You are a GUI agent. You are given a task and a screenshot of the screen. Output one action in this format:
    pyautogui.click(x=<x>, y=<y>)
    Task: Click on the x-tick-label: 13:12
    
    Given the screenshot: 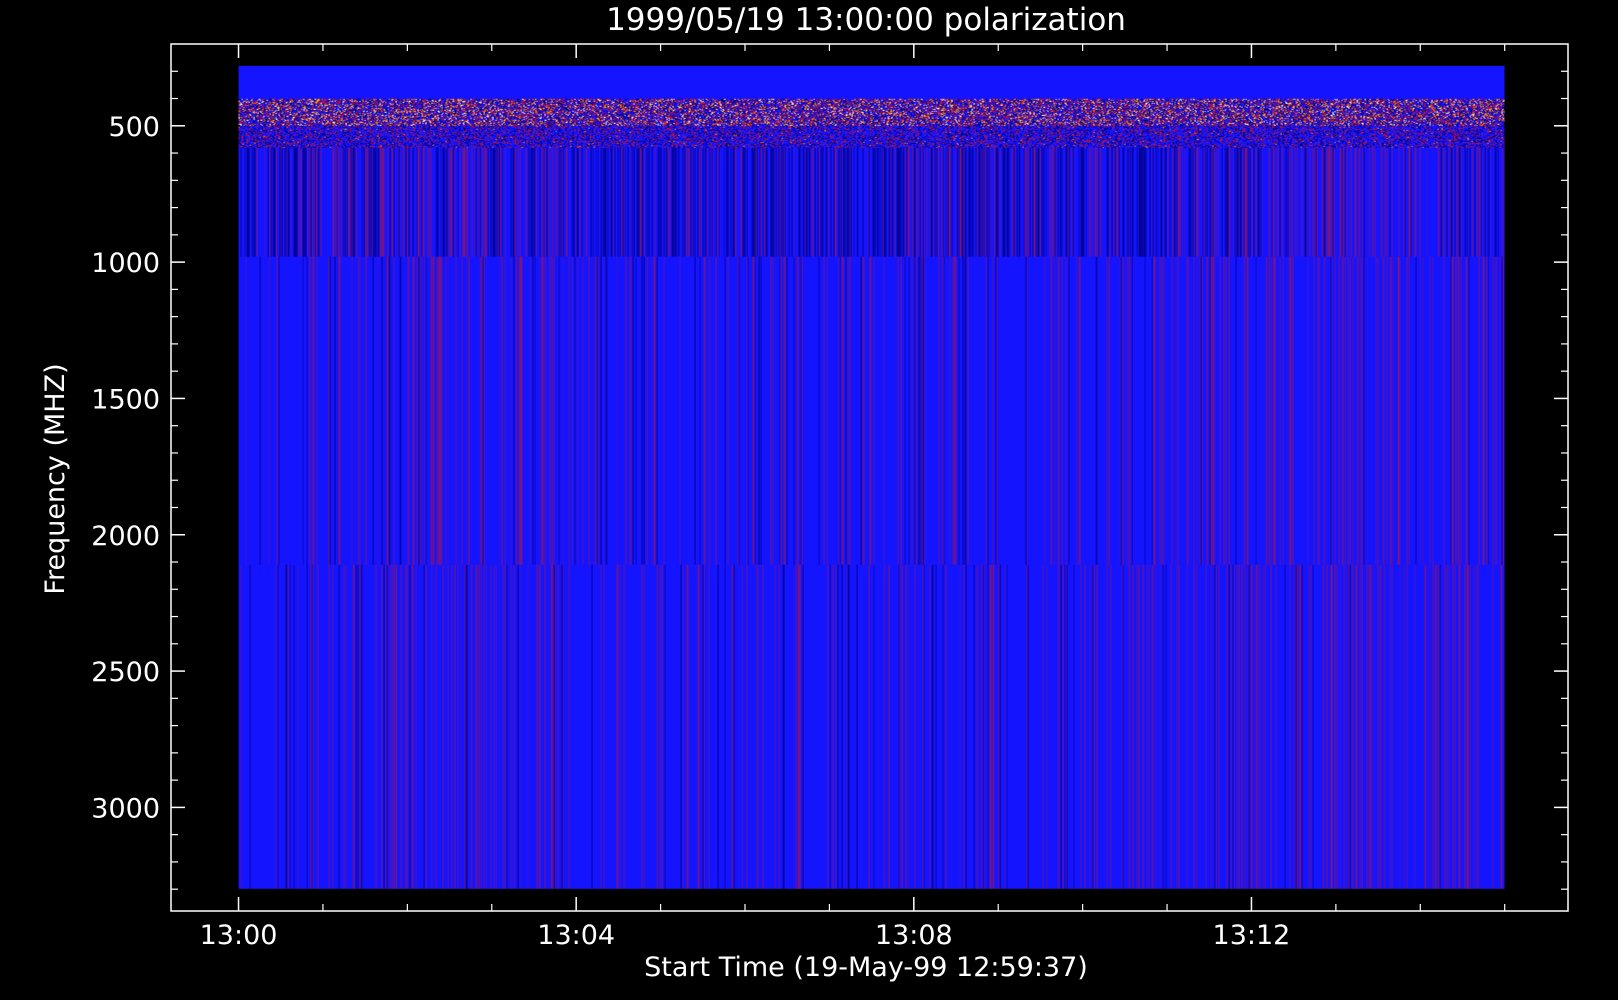 What is the action you would take?
    pyautogui.click(x=1252, y=935)
    